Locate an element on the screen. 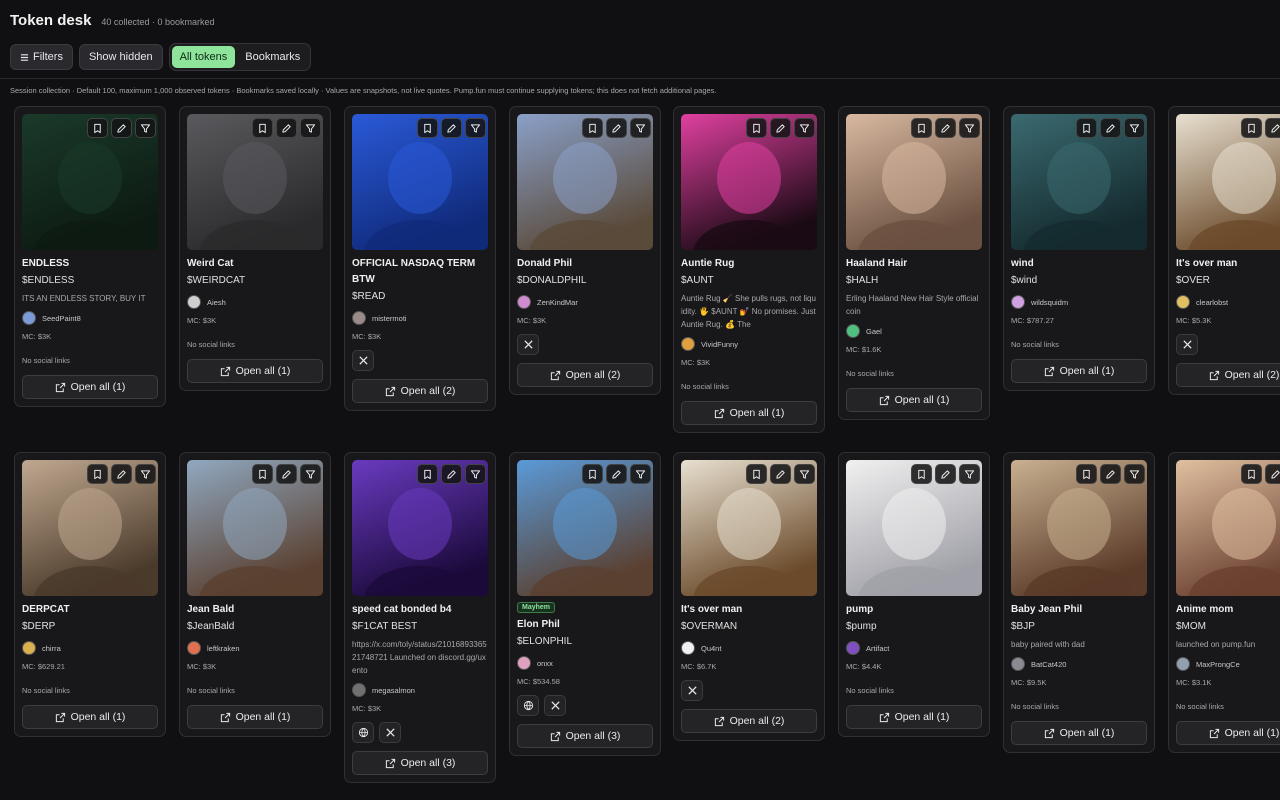 The image size is (1280, 800). creator: clearlobst is located at coordinates (1228, 302).